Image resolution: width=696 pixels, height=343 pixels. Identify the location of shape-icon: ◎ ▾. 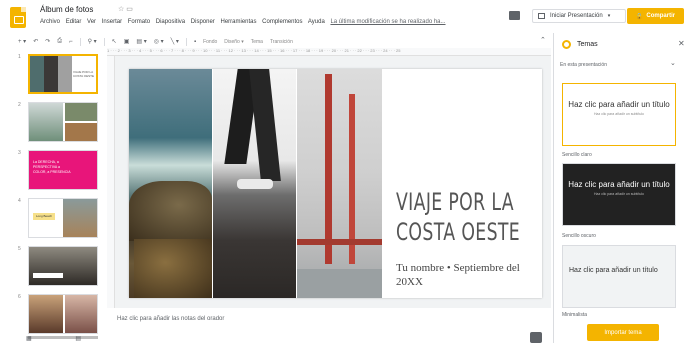
(159, 41).